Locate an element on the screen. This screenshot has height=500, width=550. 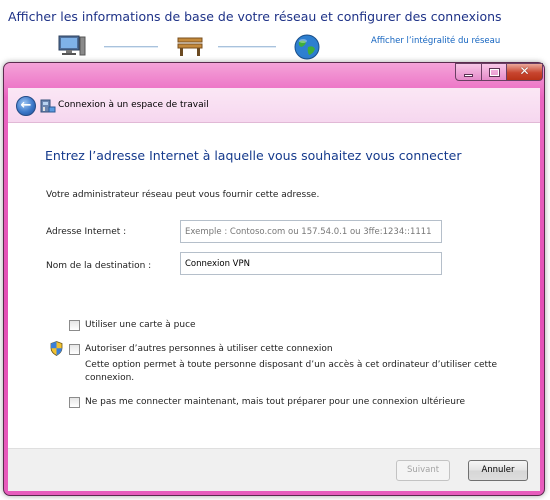
destination-name-input is located at coordinates (311, 263).